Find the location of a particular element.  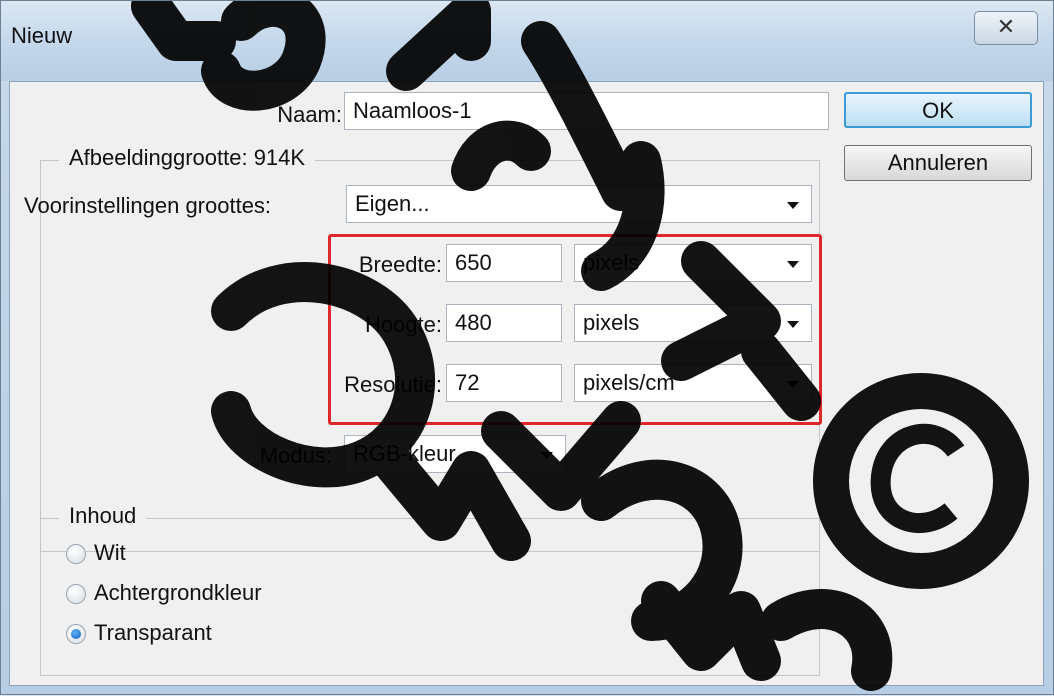

name-label: Naam: is located at coordinates (309, 114).